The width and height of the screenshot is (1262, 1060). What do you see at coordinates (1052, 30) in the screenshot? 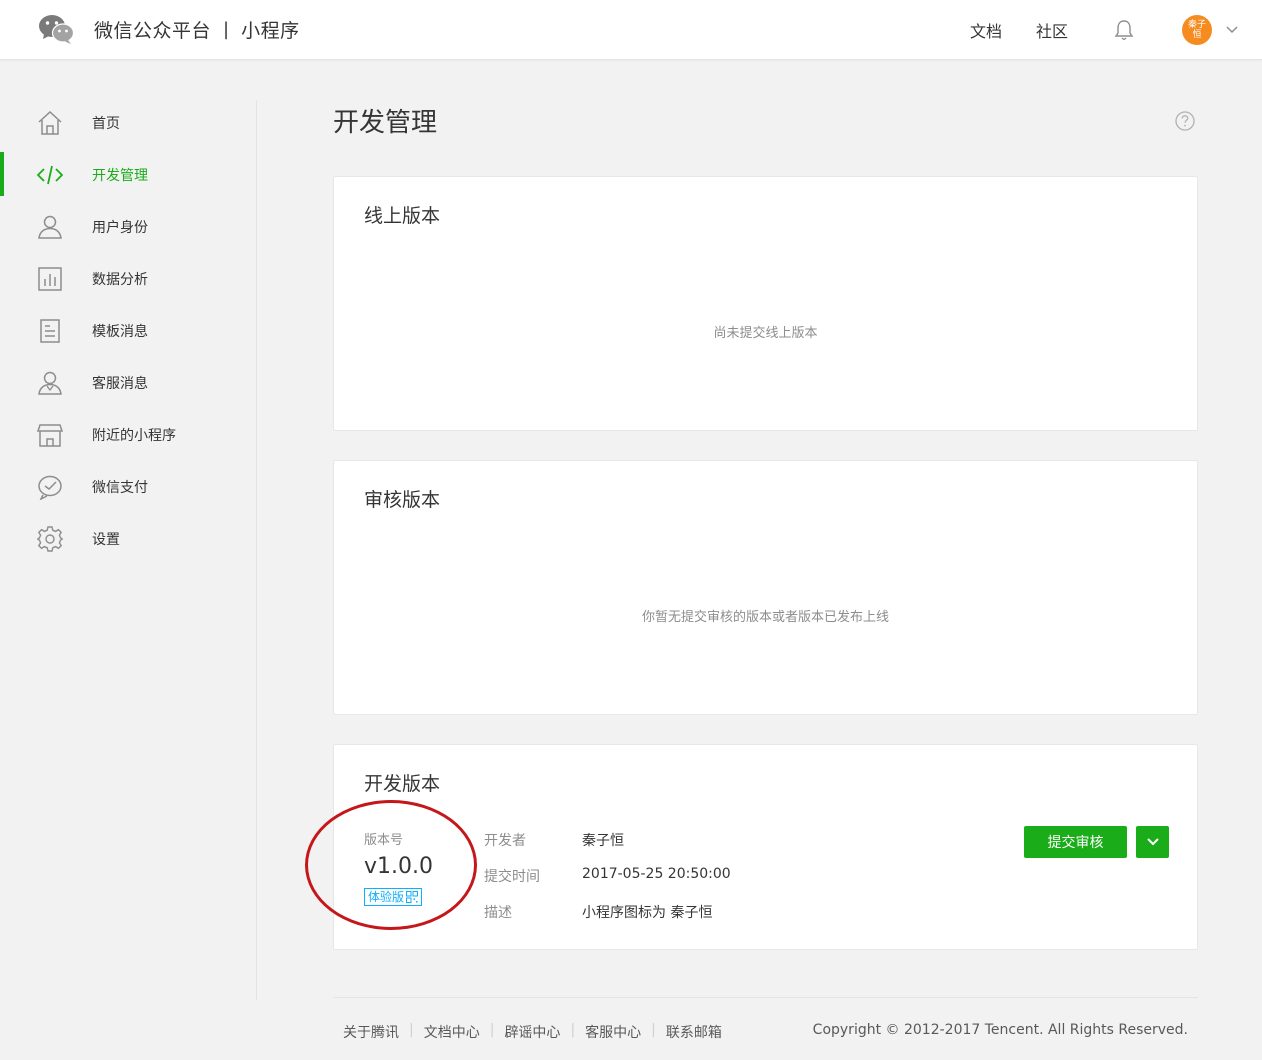
I see `community-link: 社区` at bounding box center [1052, 30].